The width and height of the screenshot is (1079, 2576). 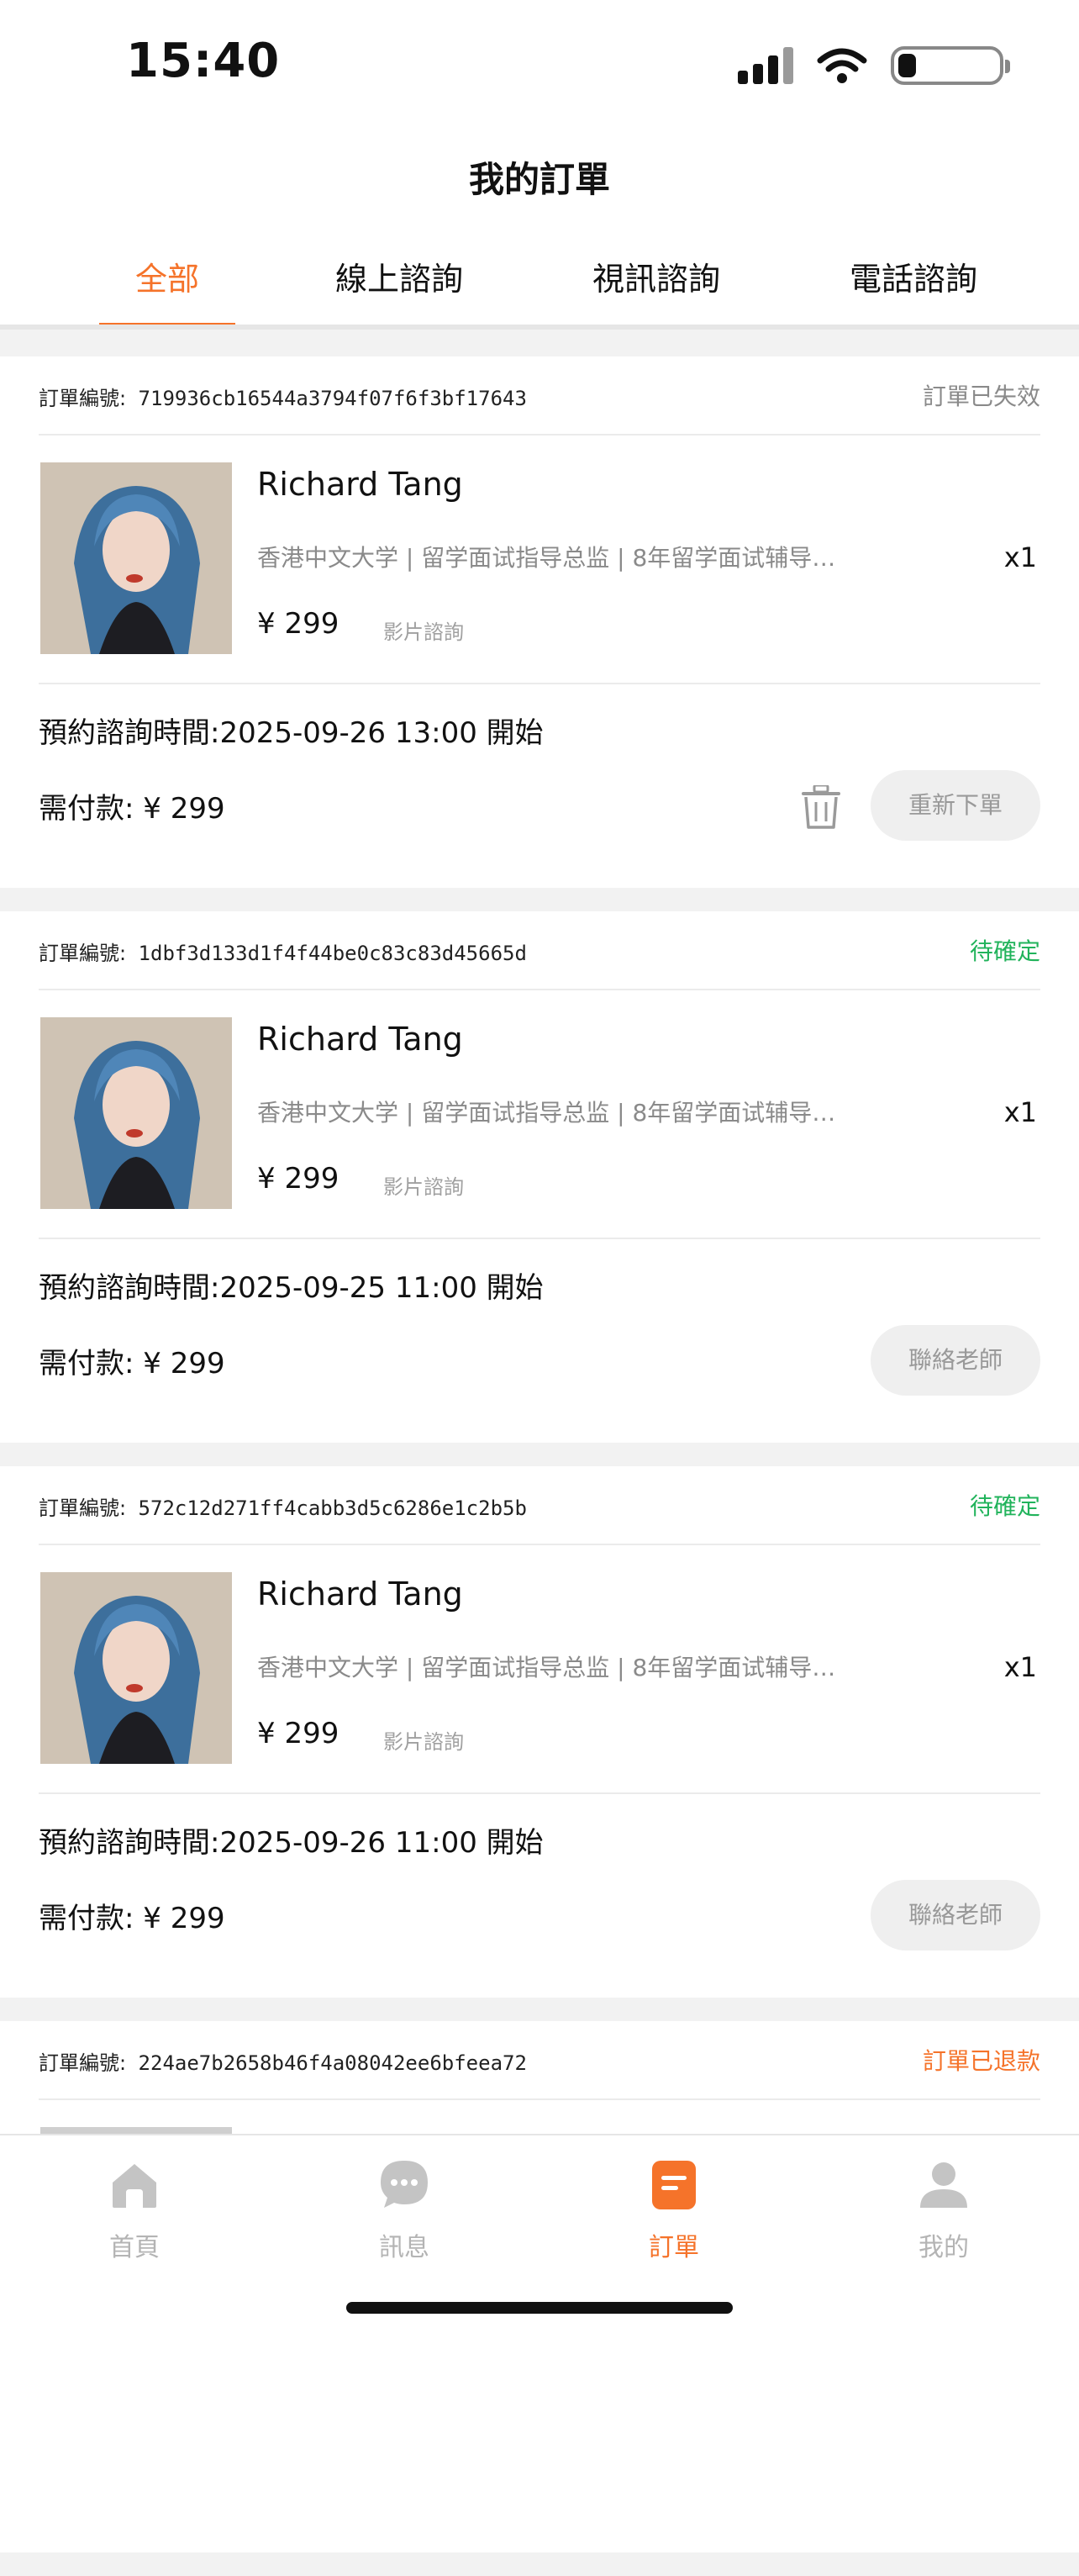 I want to click on status-icons, so click(x=874, y=65).